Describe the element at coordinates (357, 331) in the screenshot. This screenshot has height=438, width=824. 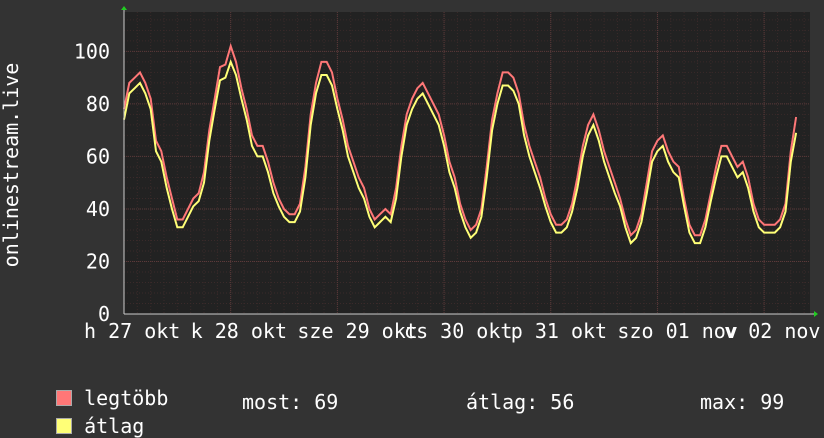
I see `x-tick-label: sze 29 okt` at that location.